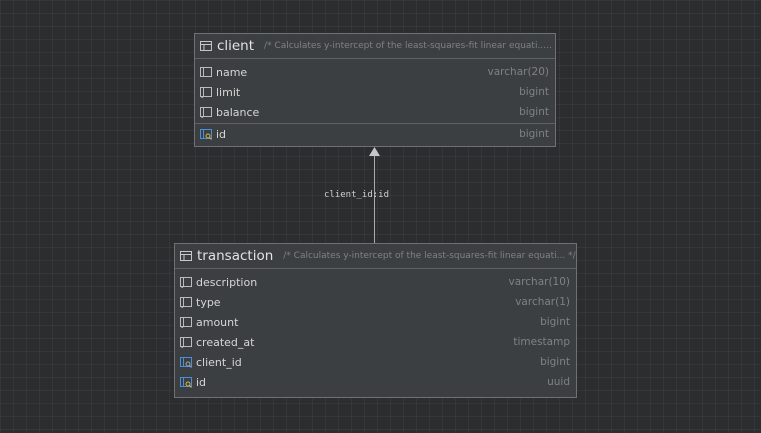  What do you see at coordinates (375, 362) in the screenshot?
I see `column-row: client_id bigint` at bounding box center [375, 362].